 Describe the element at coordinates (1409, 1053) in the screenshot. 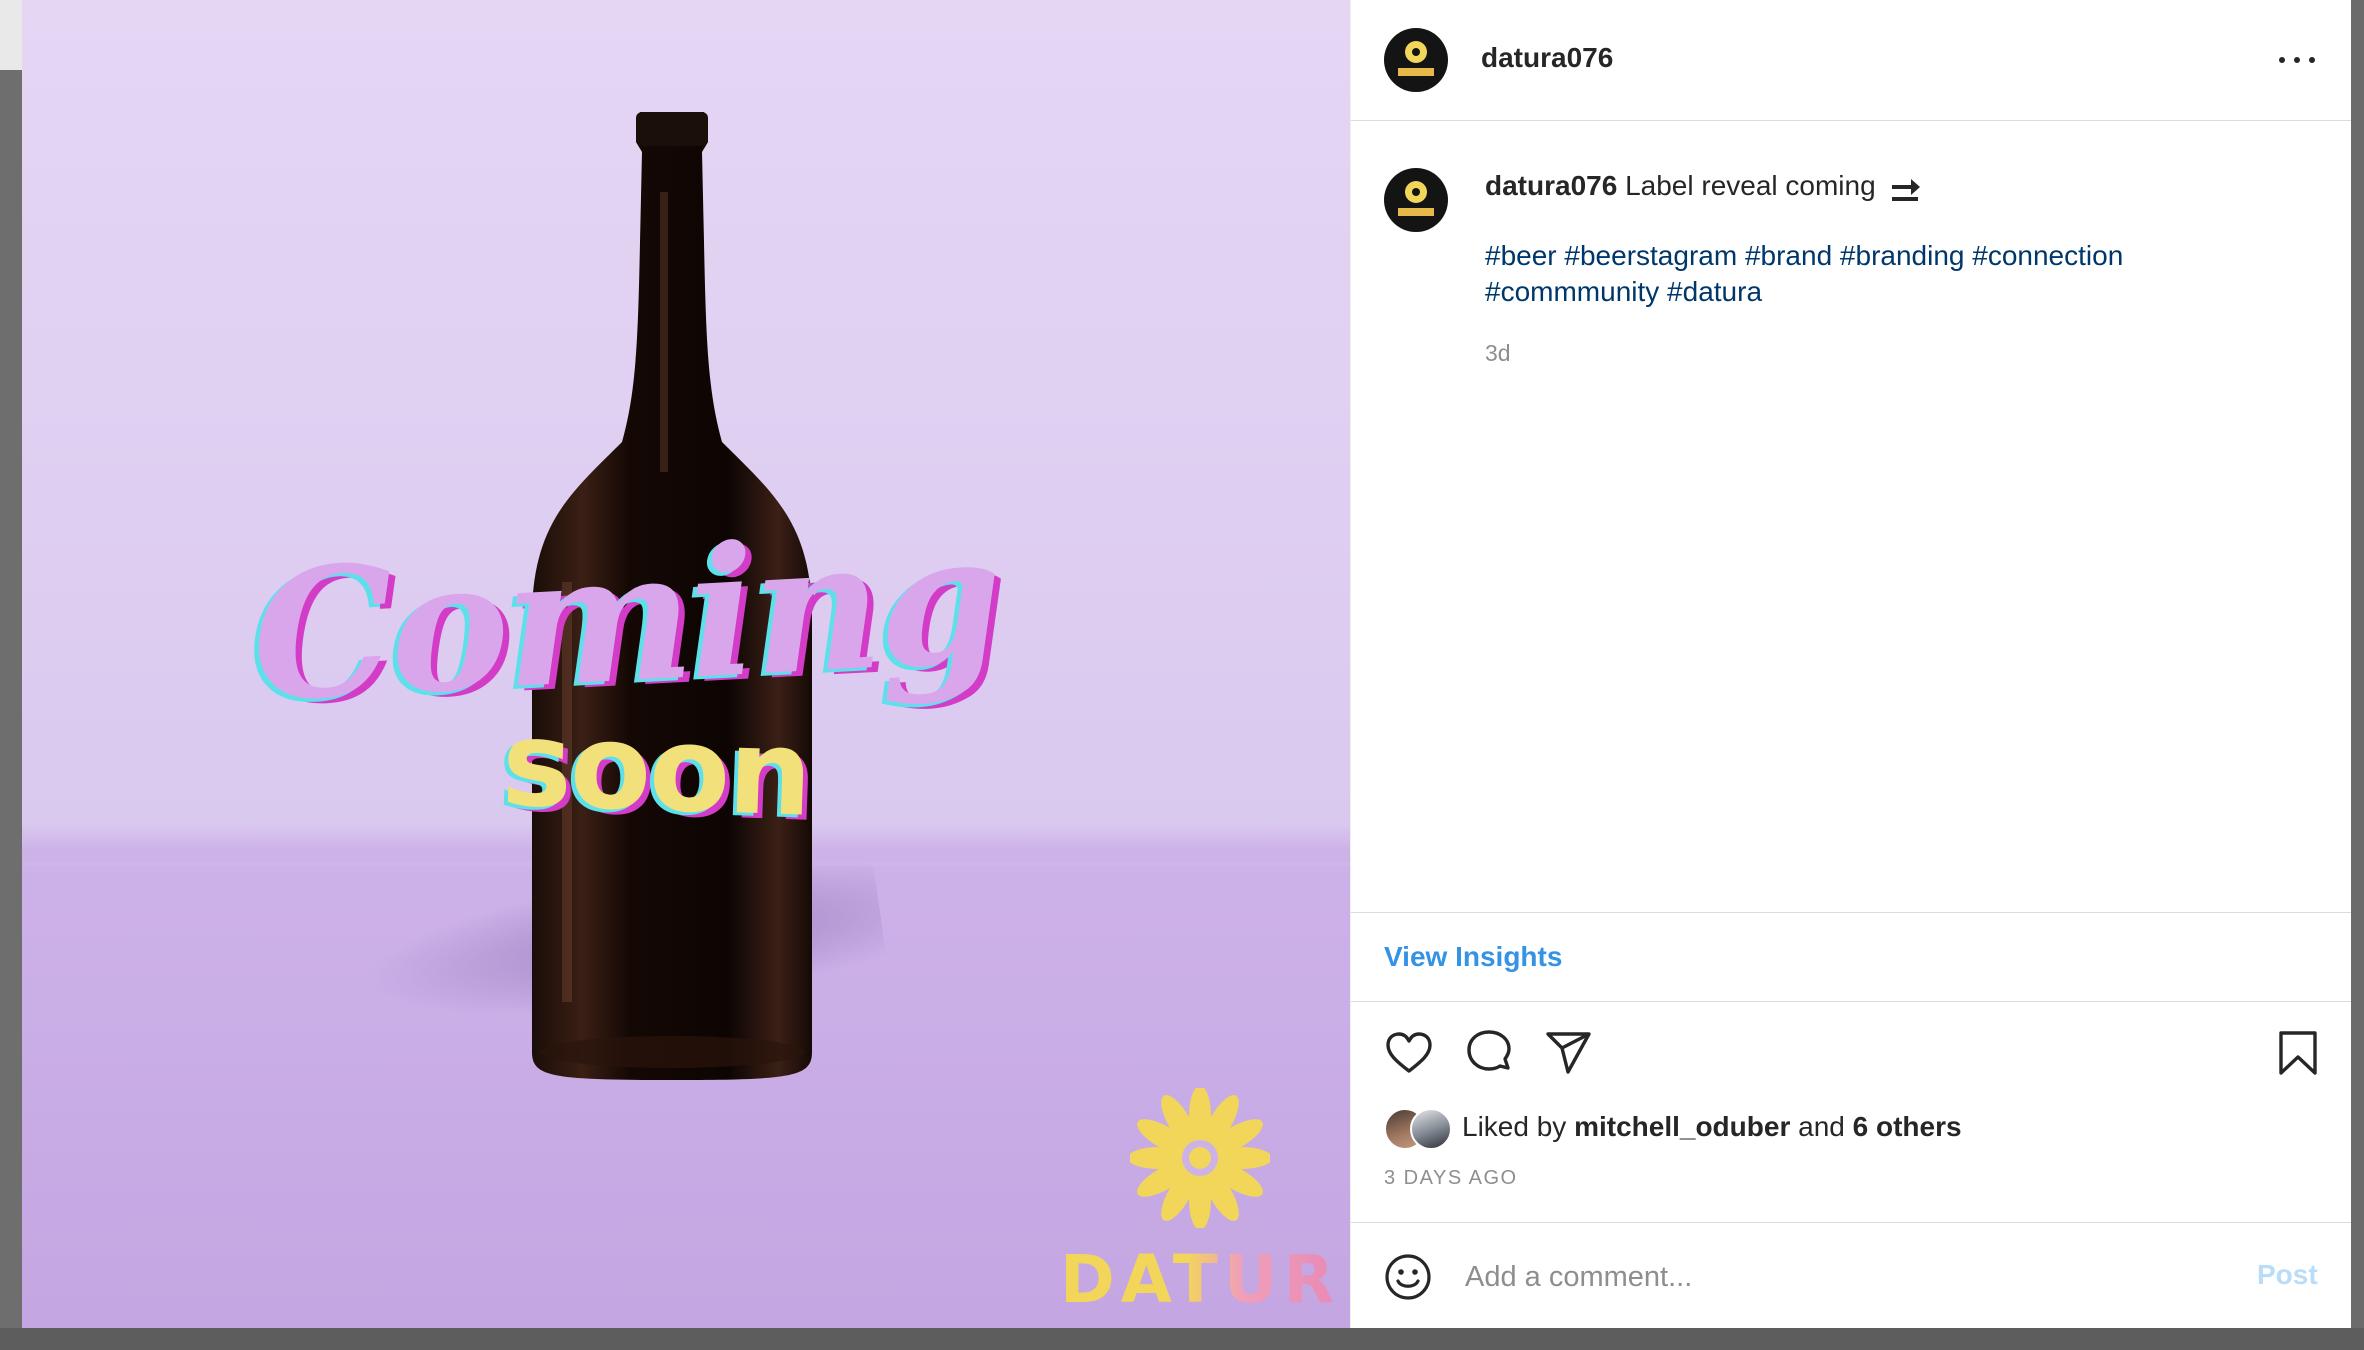

I see `heart-icon` at that location.